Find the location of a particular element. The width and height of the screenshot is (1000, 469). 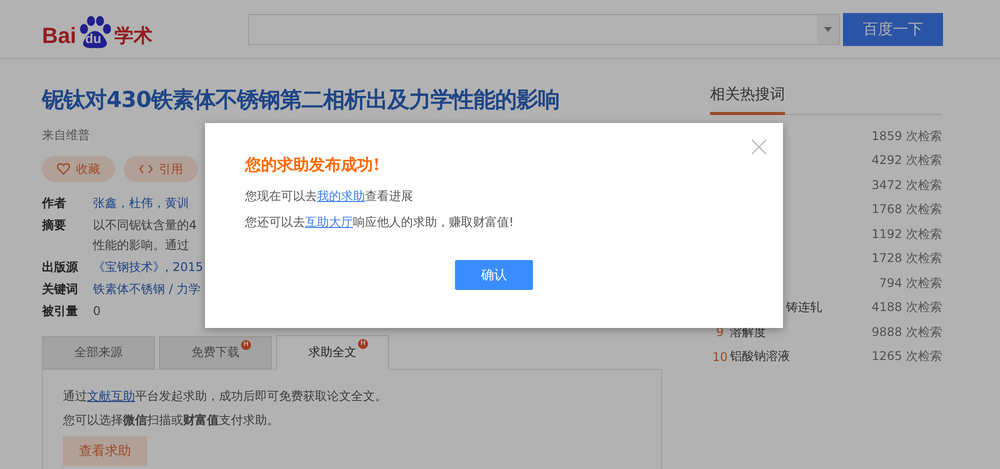

logo-text: 学术 is located at coordinates (133, 36).